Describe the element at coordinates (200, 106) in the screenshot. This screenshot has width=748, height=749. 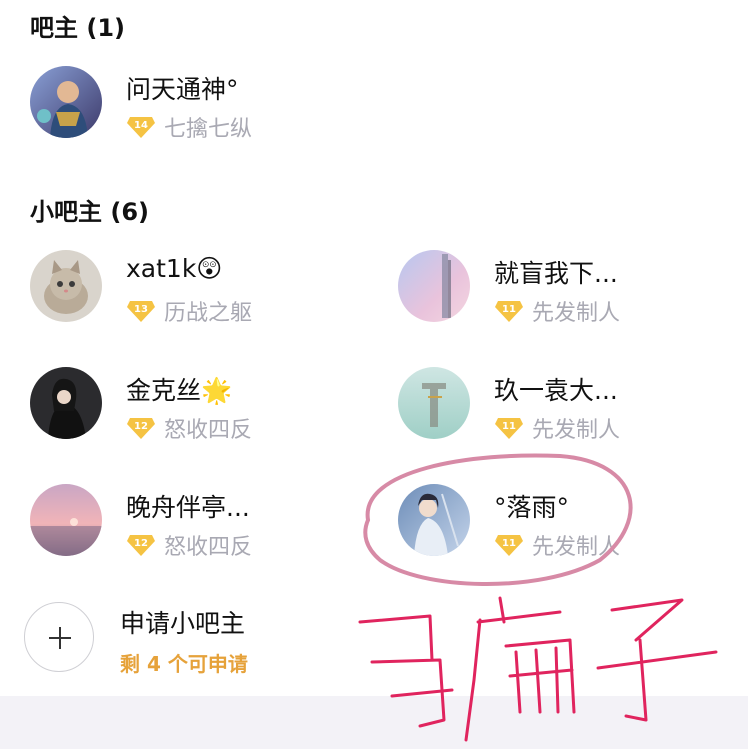
I see `owner-member: 问天通神° 14 七擒七纵` at that location.